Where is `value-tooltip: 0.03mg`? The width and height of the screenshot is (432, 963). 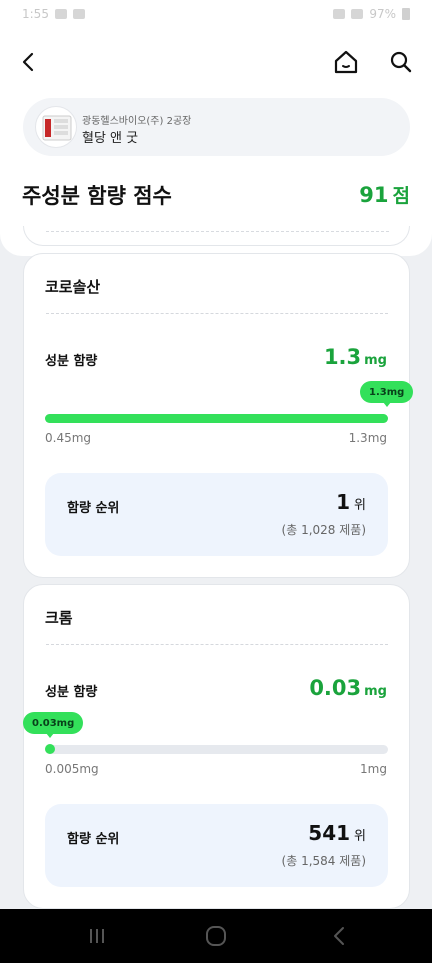 value-tooltip: 0.03mg is located at coordinates (53, 723).